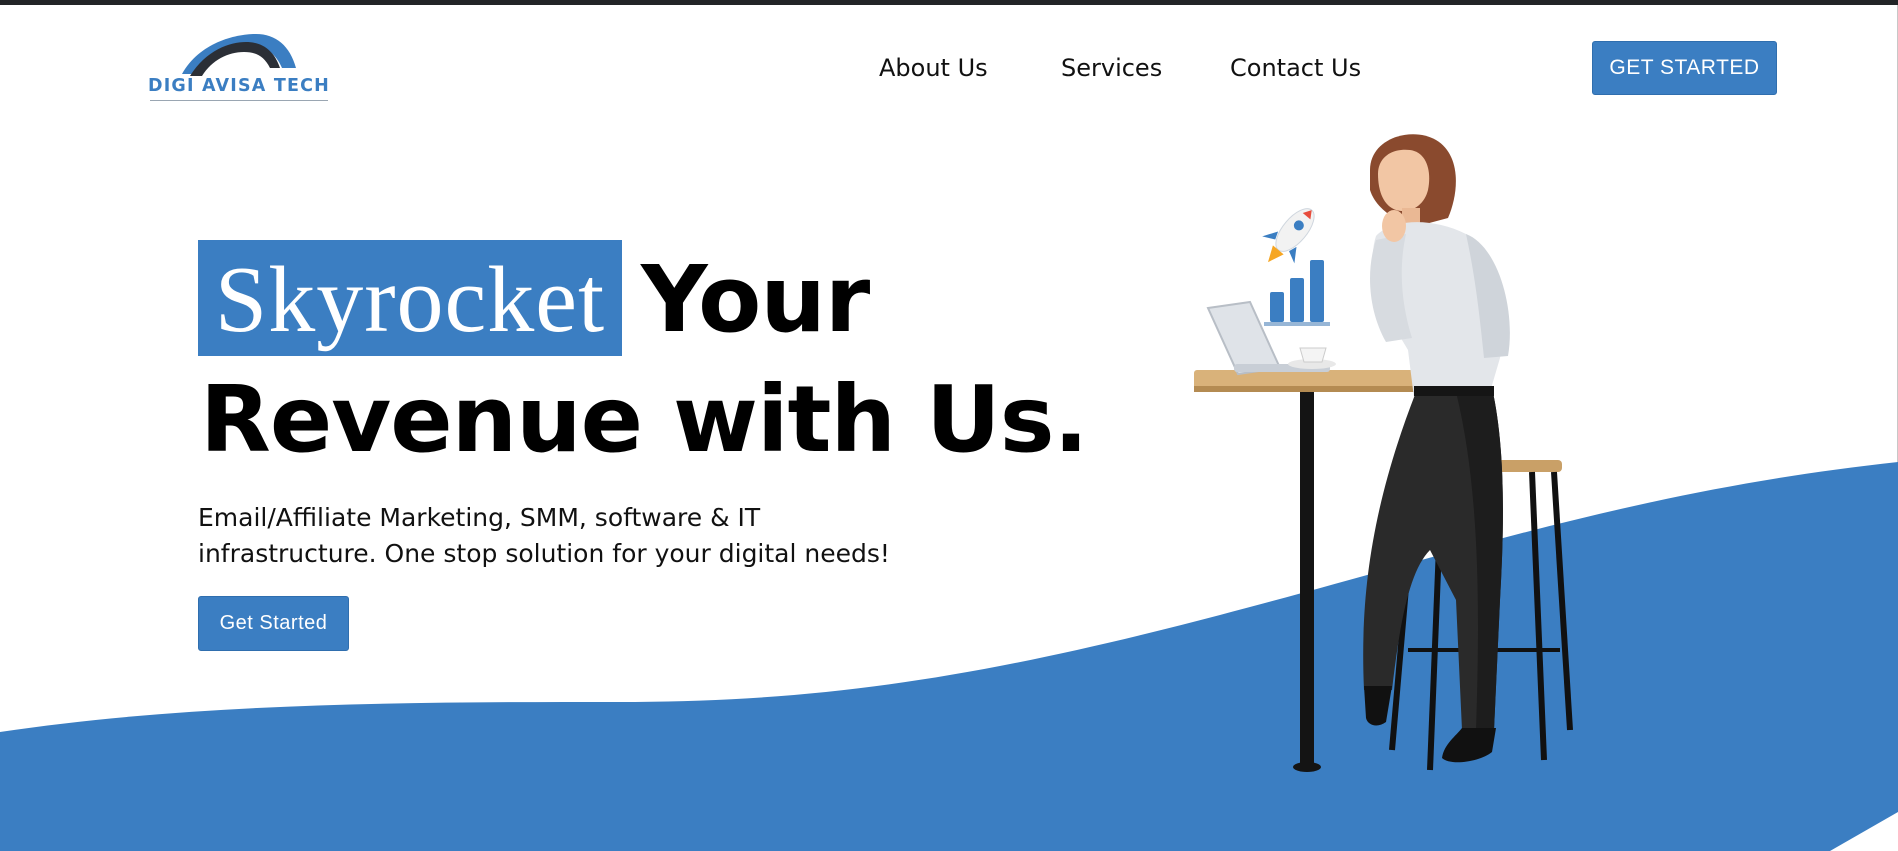  What do you see at coordinates (239, 100) in the screenshot?
I see `logo-underline` at bounding box center [239, 100].